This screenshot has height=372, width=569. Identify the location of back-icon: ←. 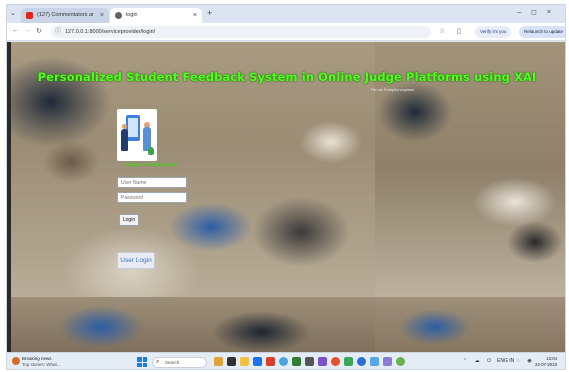
(15, 30).